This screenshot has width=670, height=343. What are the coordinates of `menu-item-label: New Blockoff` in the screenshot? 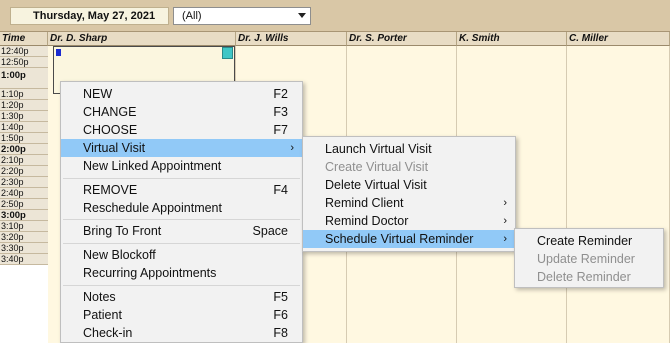 It's located at (119, 255).